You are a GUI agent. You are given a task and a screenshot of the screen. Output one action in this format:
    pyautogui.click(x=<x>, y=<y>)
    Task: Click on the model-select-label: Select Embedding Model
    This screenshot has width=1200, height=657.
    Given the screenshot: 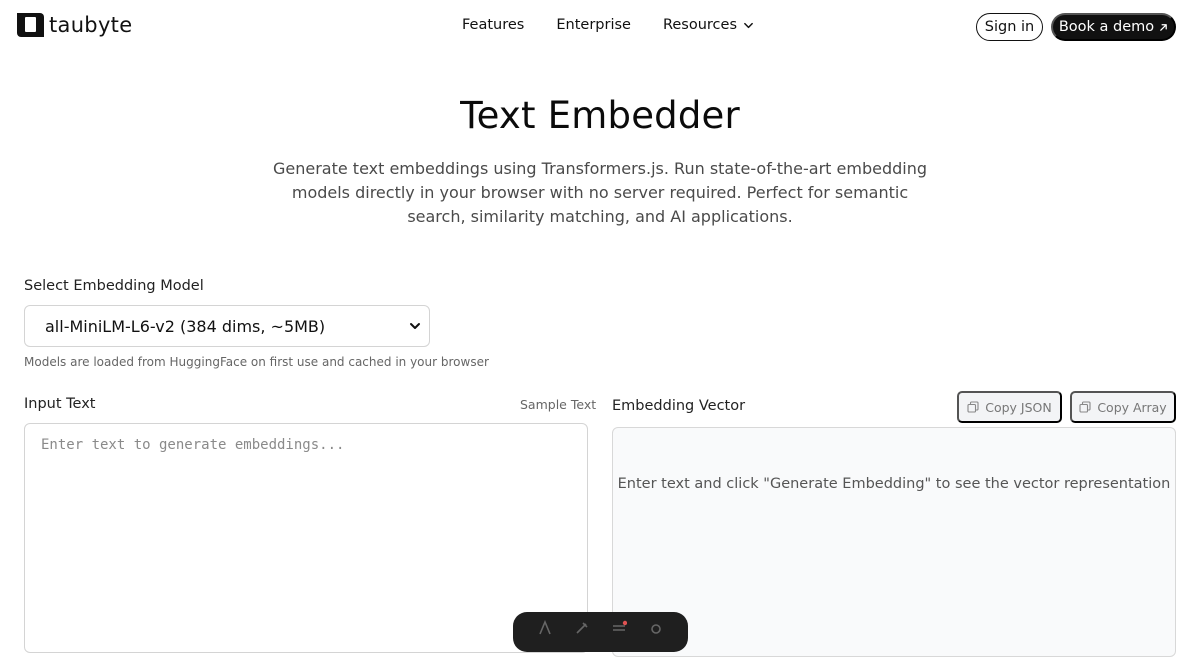 What is the action you would take?
    pyautogui.click(x=114, y=286)
    